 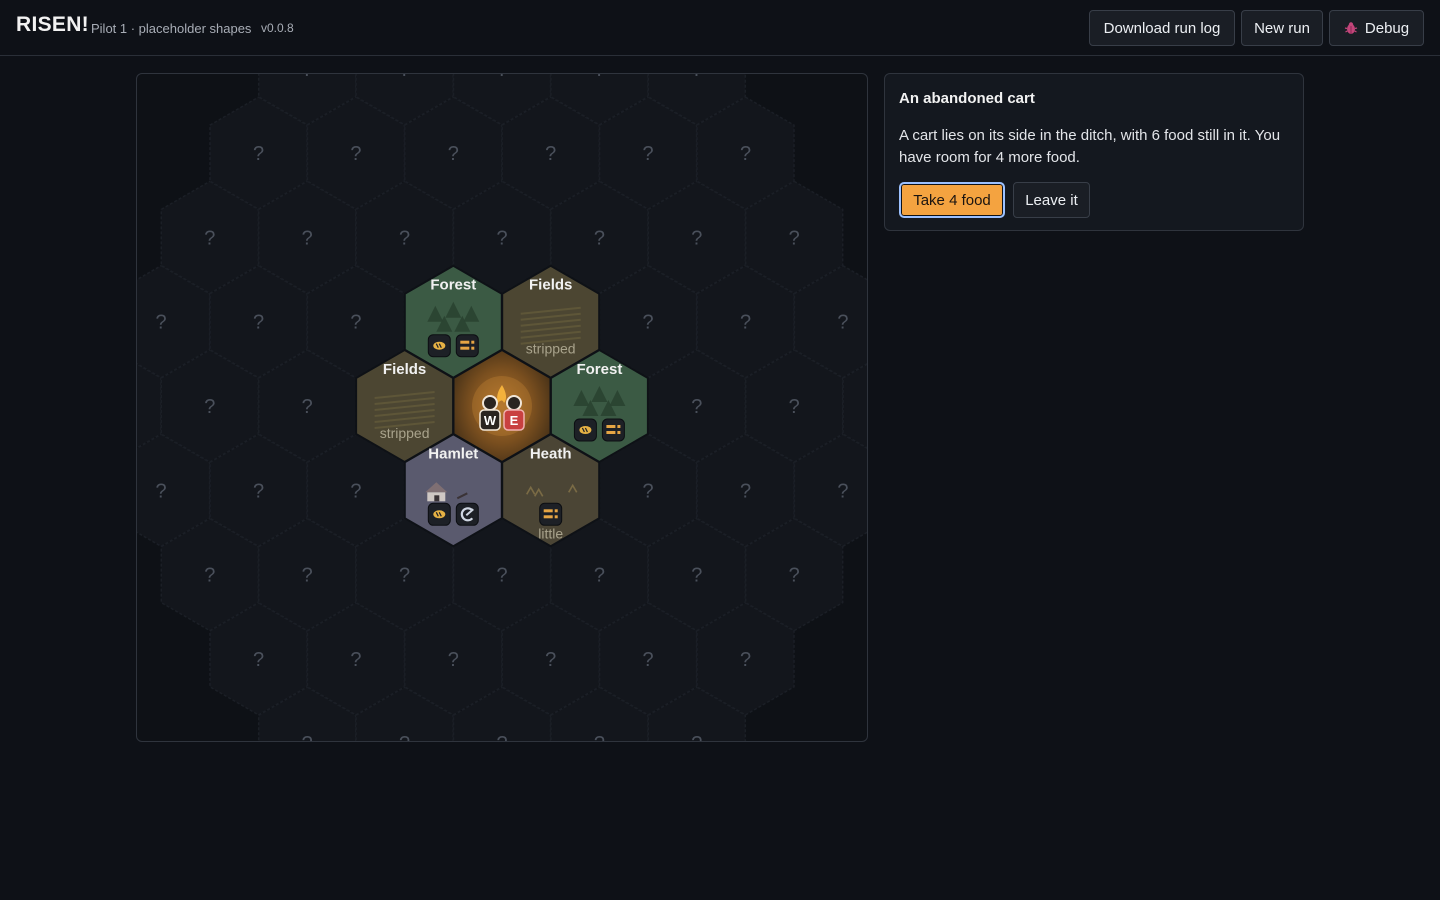 I want to click on app-subtitle: Pilot 1 · placeholder shapes, so click(x=171, y=28).